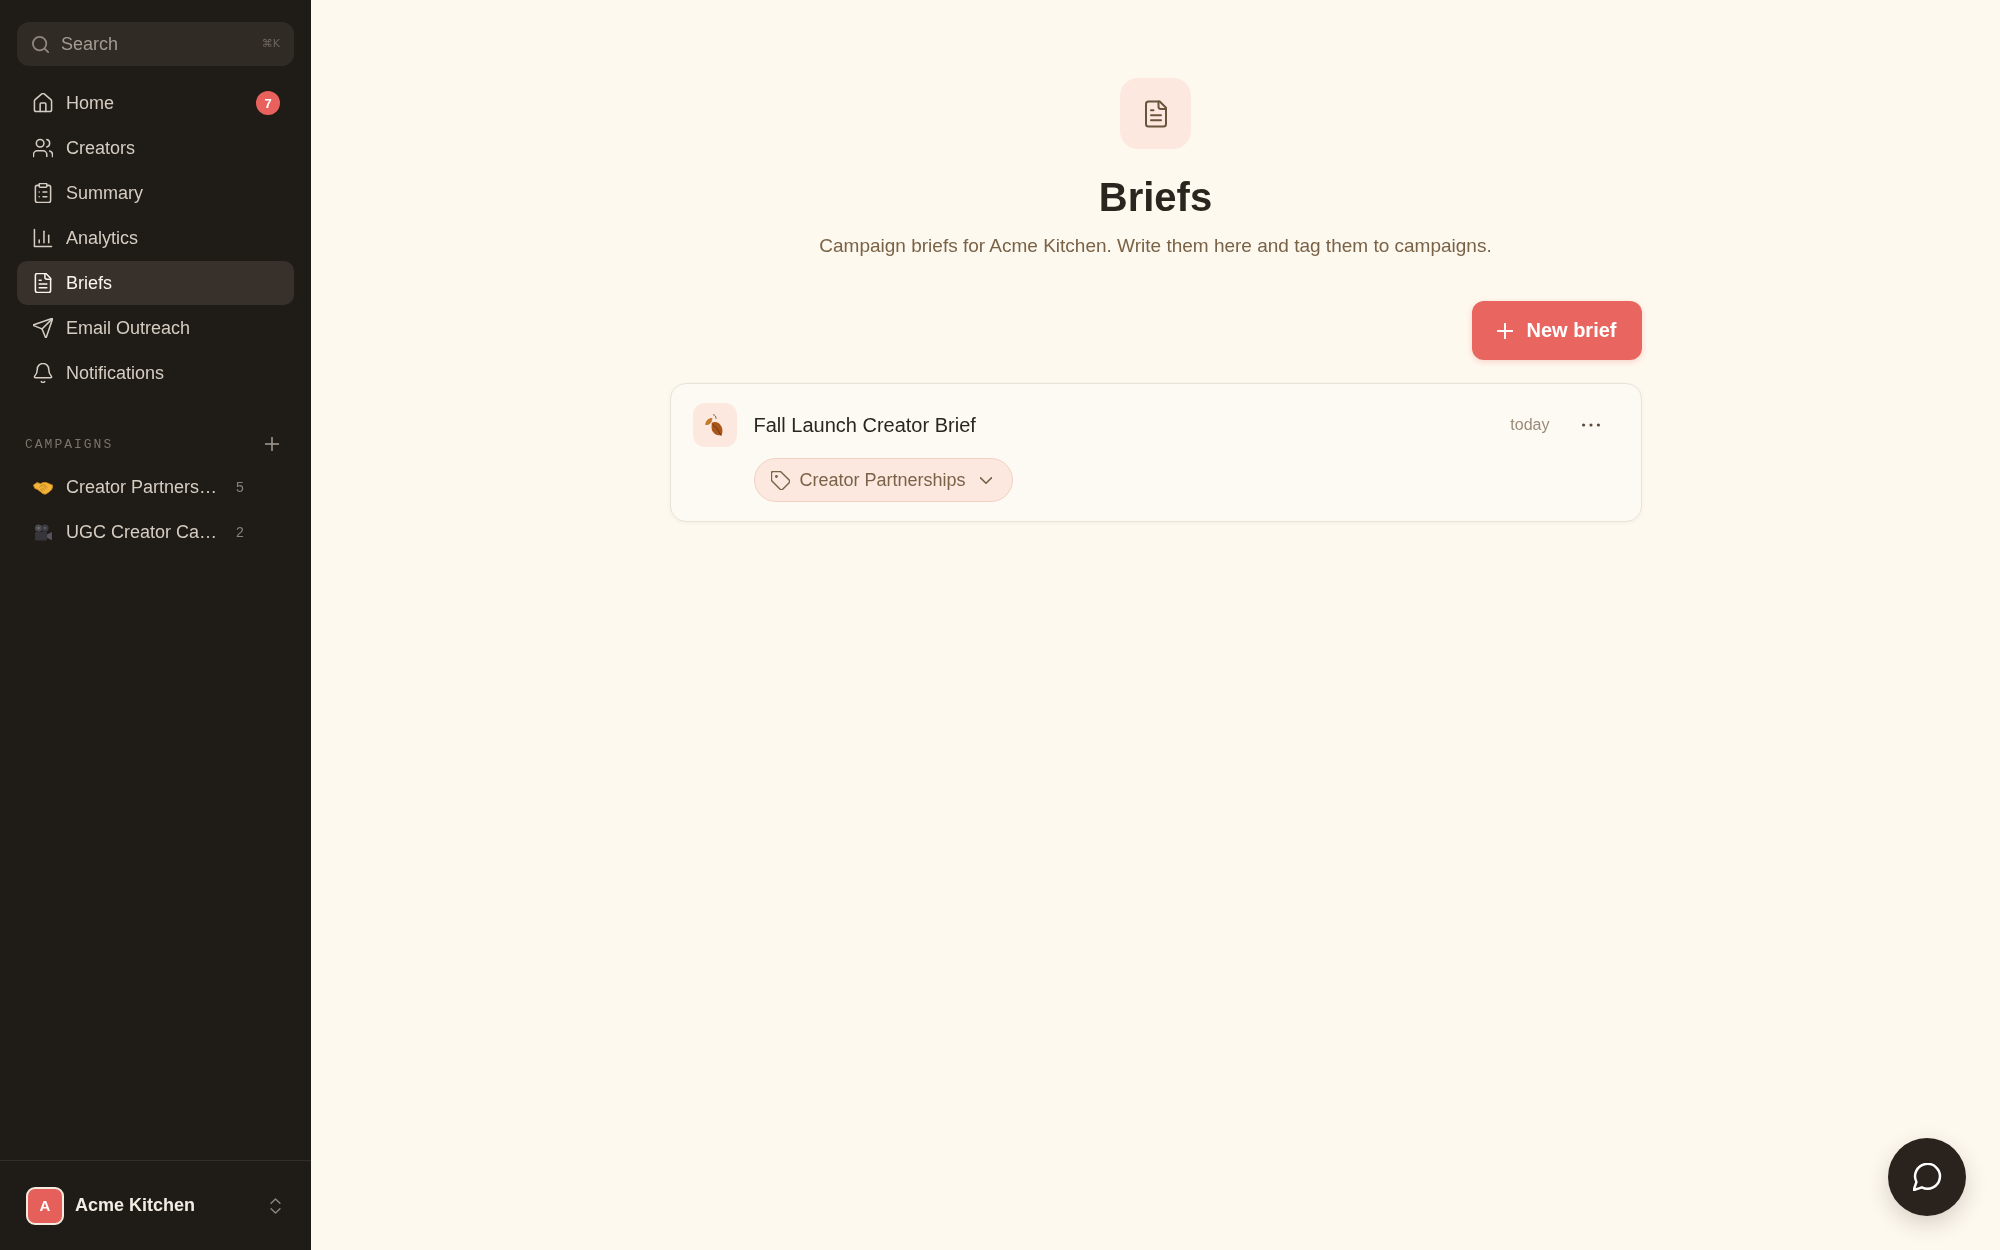 The image size is (2000, 1250). I want to click on nav-item: Analytics, so click(155, 238).